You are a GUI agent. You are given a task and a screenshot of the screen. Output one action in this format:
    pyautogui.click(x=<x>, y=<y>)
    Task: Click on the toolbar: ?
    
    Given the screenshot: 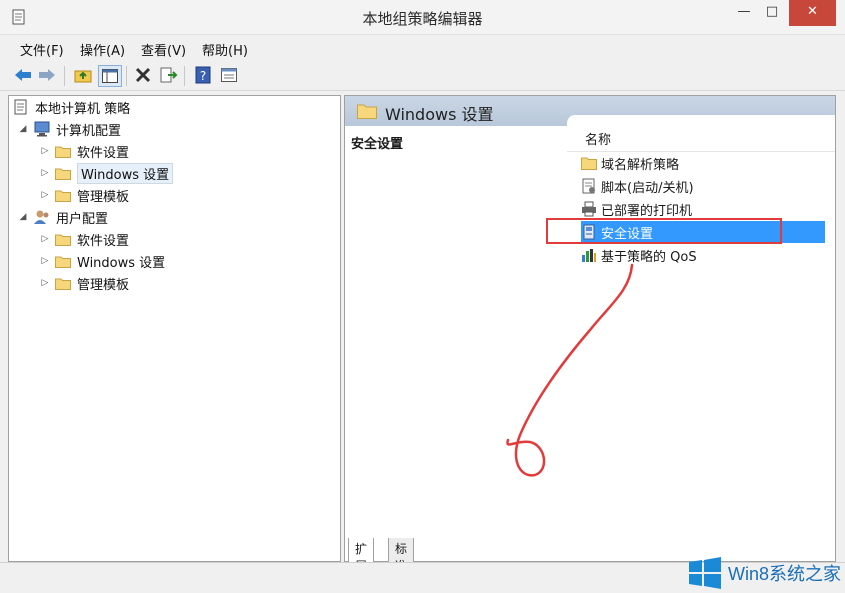 What is the action you would take?
    pyautogui.click(x=422, y=75)
    